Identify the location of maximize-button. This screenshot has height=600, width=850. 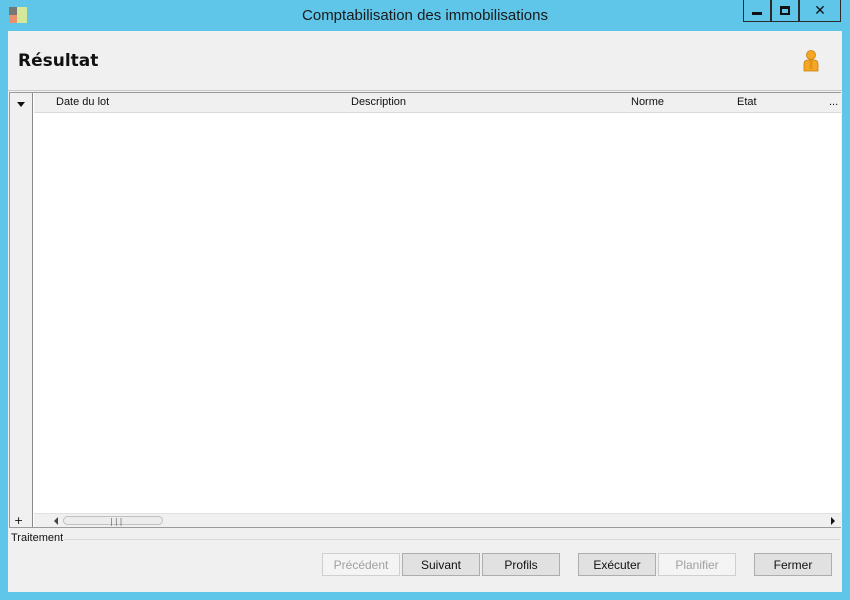
(785, 11).